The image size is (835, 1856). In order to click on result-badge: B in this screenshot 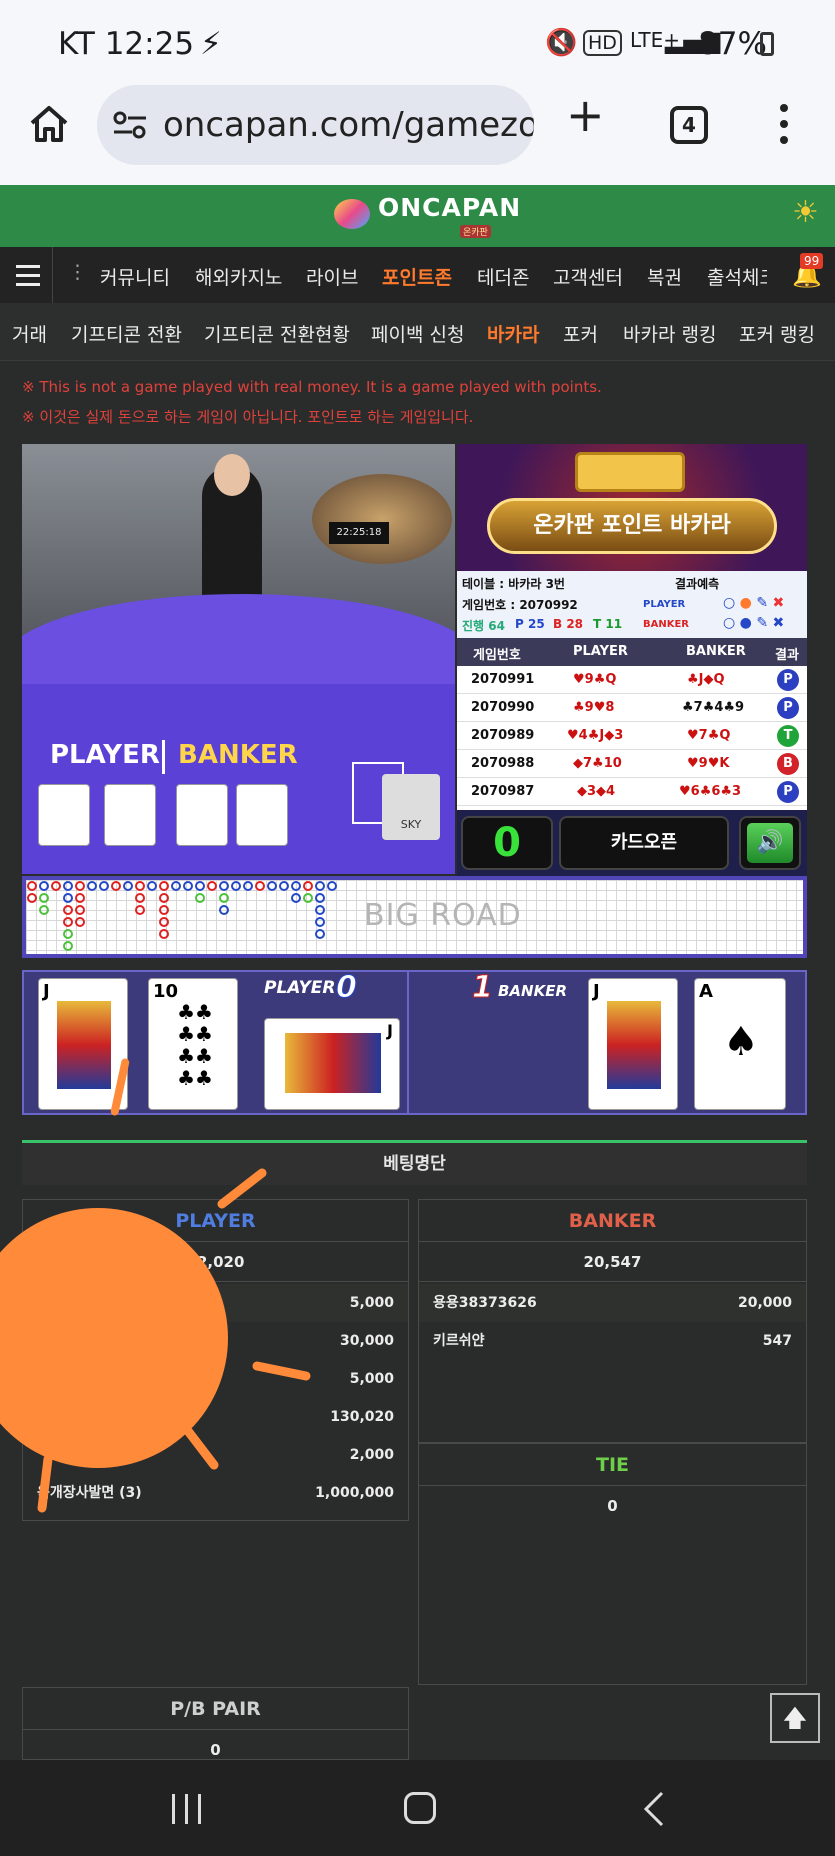, I will do `click(788, 764)`.